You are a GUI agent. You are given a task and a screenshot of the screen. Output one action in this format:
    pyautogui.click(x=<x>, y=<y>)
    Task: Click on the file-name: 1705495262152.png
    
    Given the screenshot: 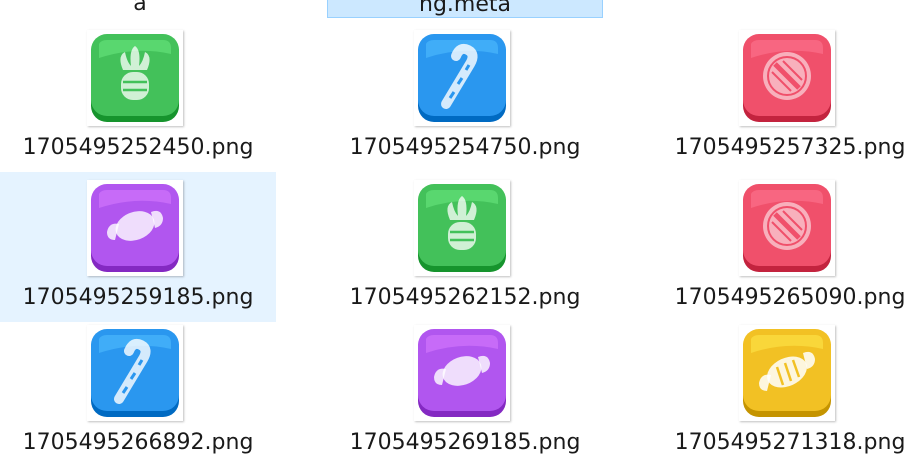 What is the action you would take?
    pyautogui.click(x=465, y=297)
    